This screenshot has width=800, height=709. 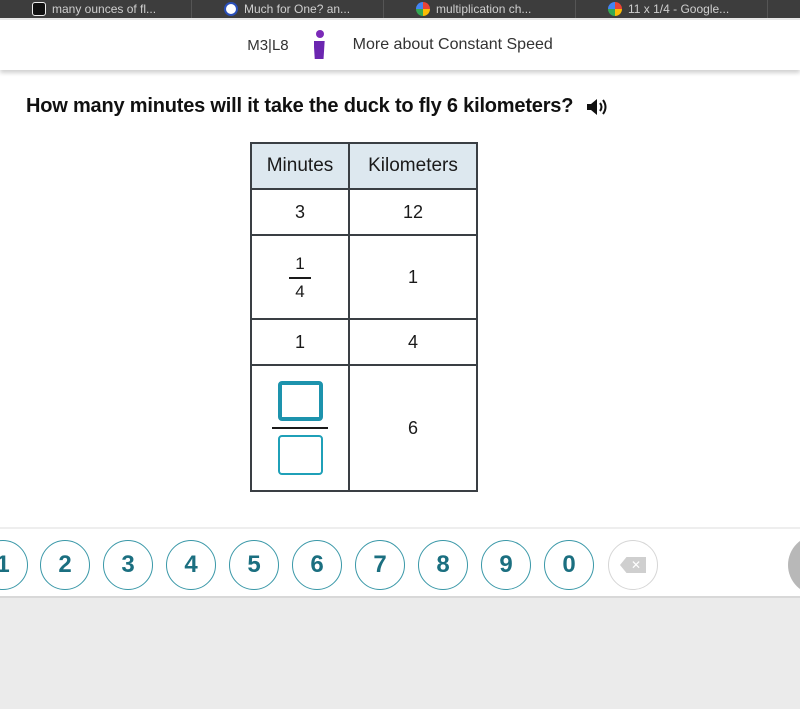 What do you see at coordinates (569, 565) in the screenshot?
I see `key-0: 0` at bounding box center [569, 565].